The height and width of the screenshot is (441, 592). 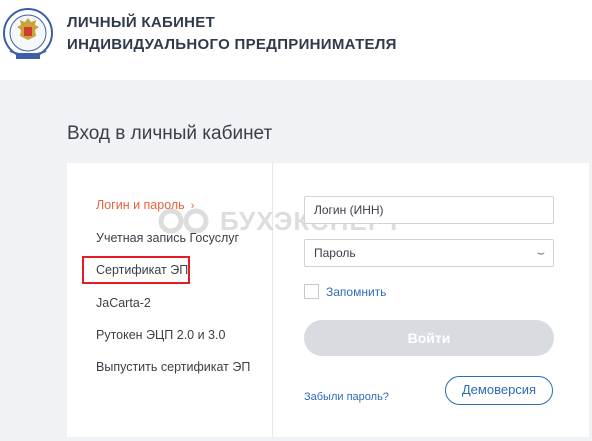 I want to click on remember-label: Запомнить, so click(x=356, y=292).